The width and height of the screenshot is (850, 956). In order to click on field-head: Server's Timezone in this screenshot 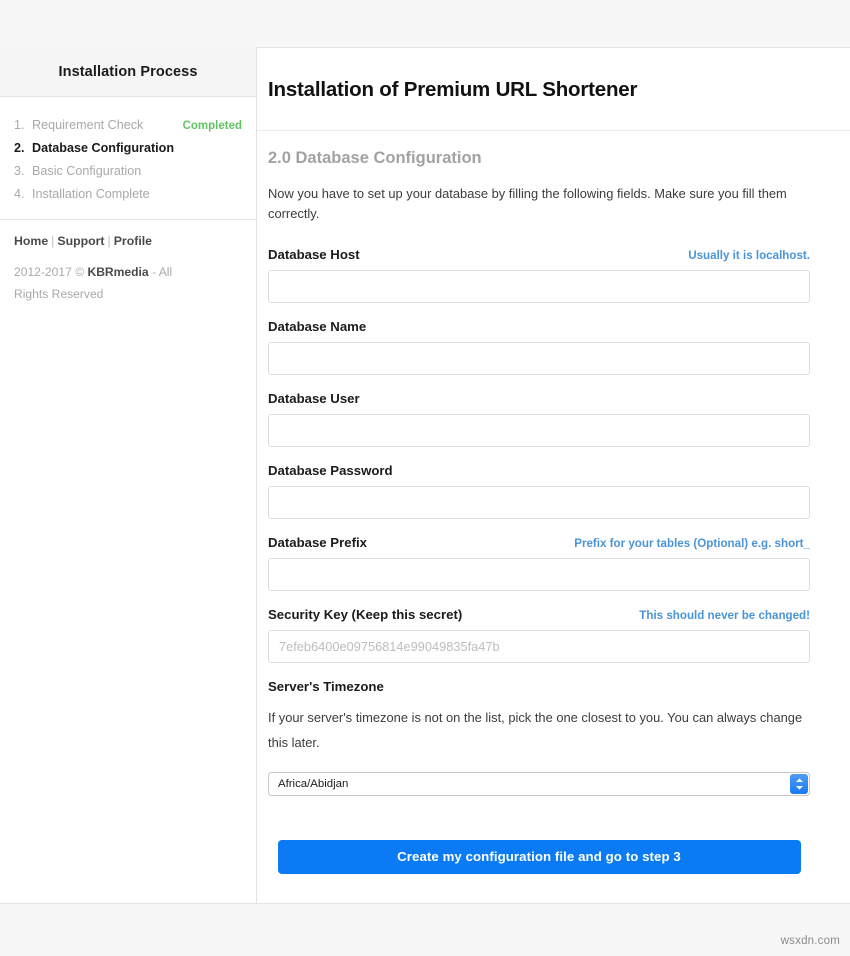, I will do `click(539, 686)`.